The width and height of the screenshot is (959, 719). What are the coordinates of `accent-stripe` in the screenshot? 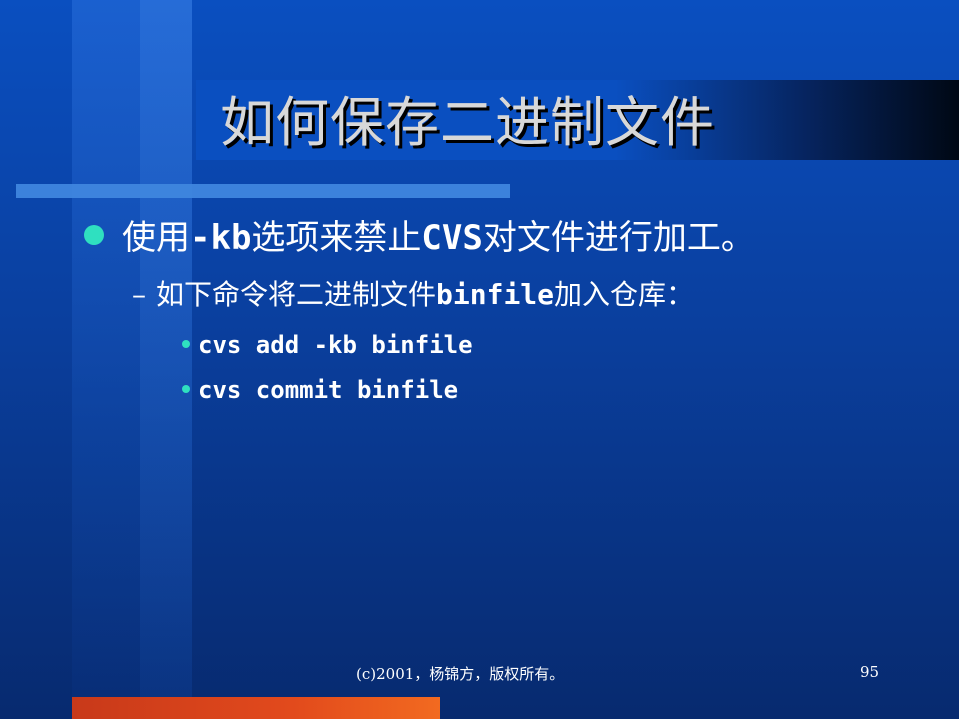 It's located at (263, 191).